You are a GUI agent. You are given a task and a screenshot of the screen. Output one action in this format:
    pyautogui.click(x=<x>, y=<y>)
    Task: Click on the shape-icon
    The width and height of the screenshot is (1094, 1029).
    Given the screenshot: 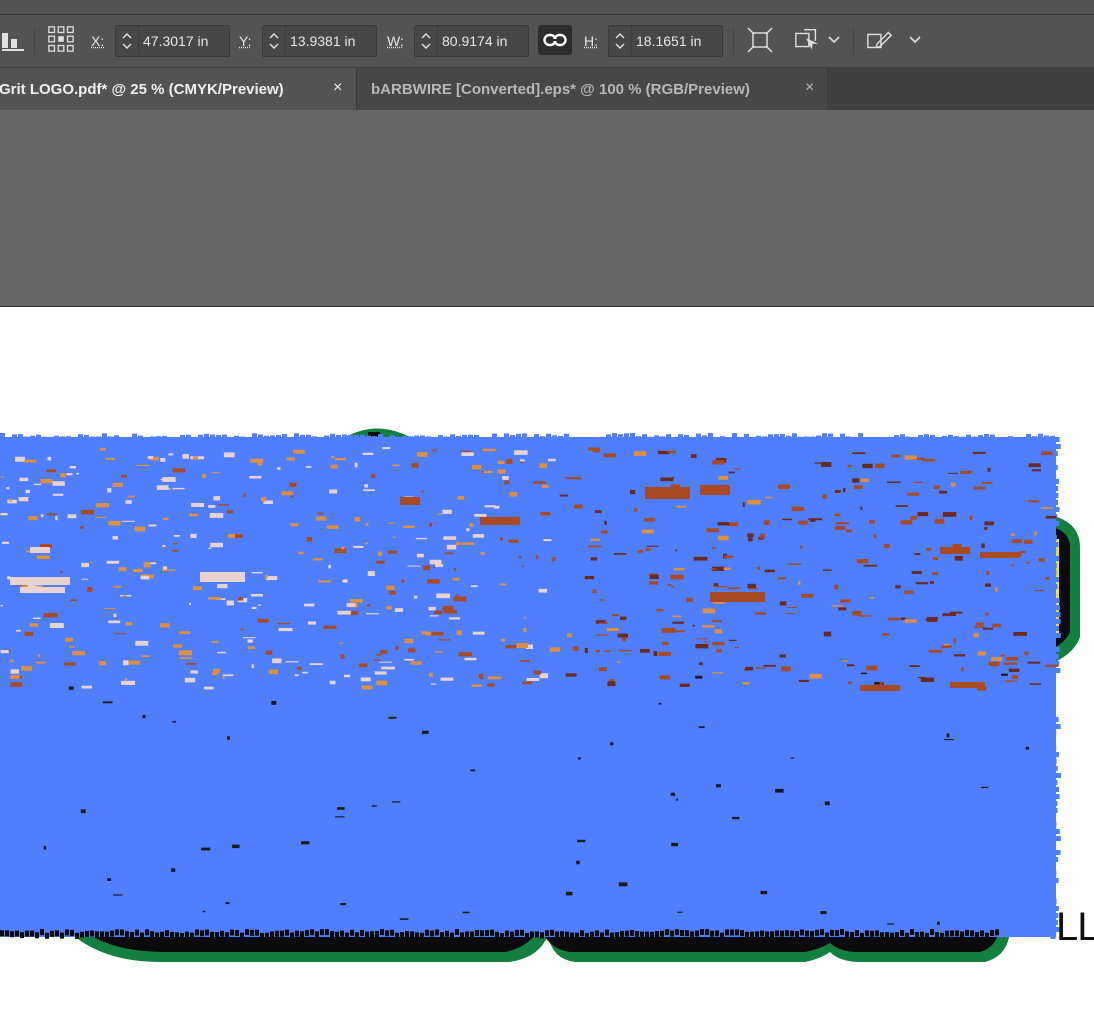 What is the action you would take?
    pyautogui.click(x=807, y=40)
    